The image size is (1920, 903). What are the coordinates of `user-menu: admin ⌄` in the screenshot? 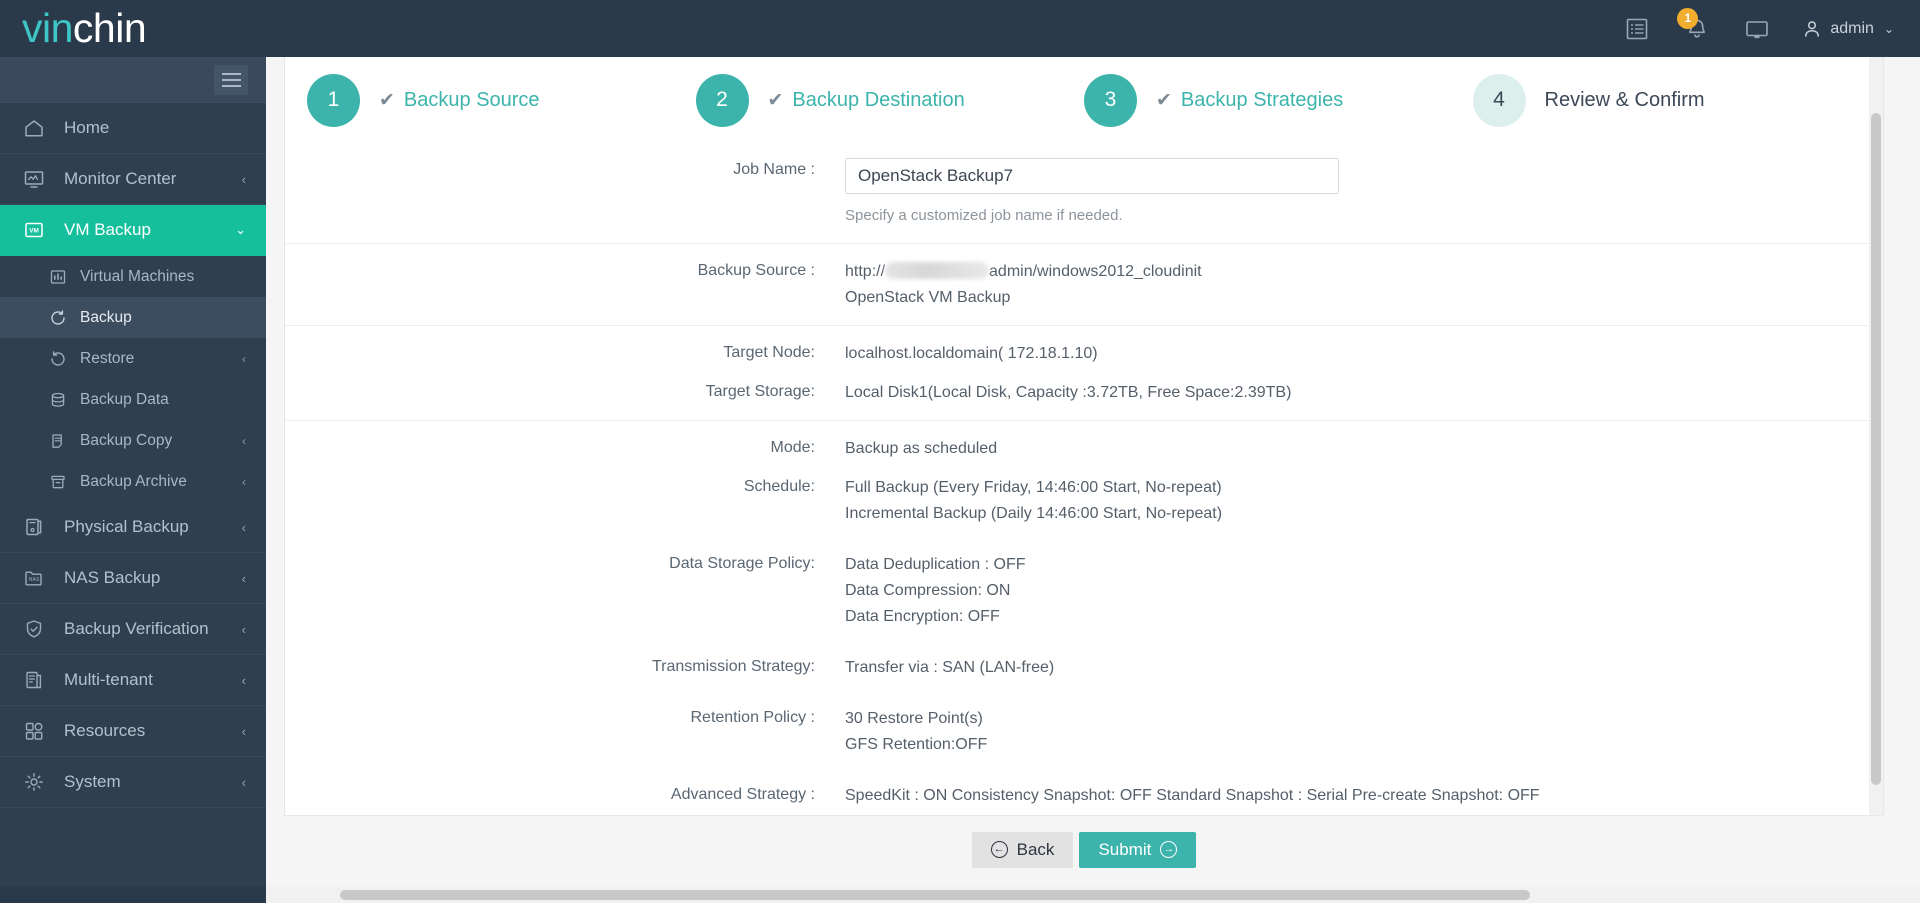 It's located at (1848, 29).